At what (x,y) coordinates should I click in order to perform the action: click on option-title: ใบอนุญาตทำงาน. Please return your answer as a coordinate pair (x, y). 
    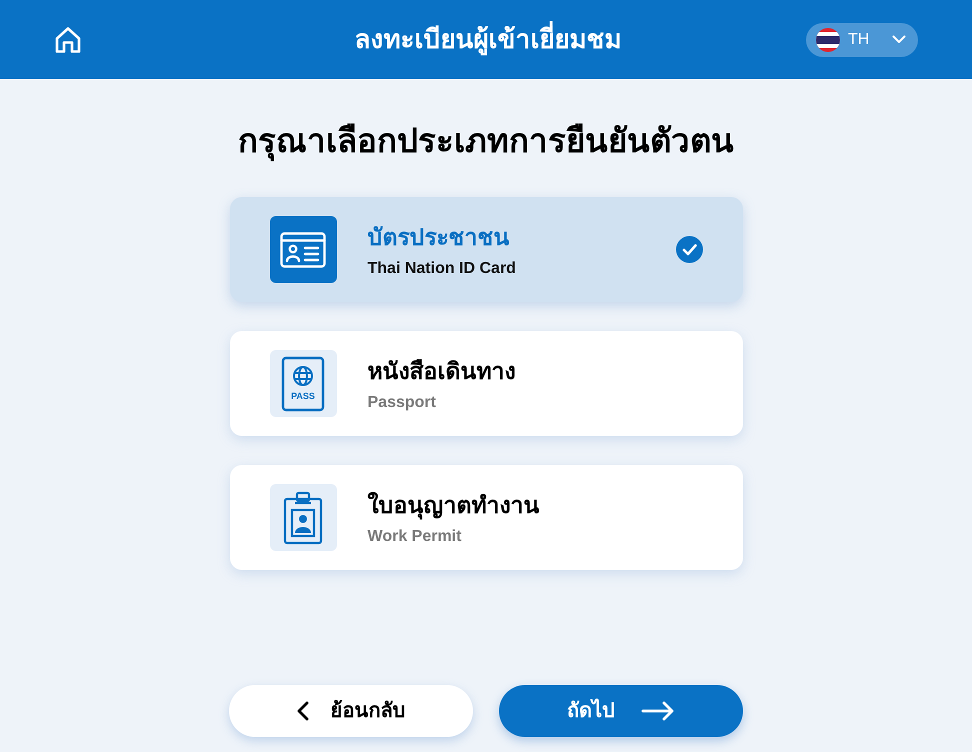
    Looking at the image, I should click on (454, 505).